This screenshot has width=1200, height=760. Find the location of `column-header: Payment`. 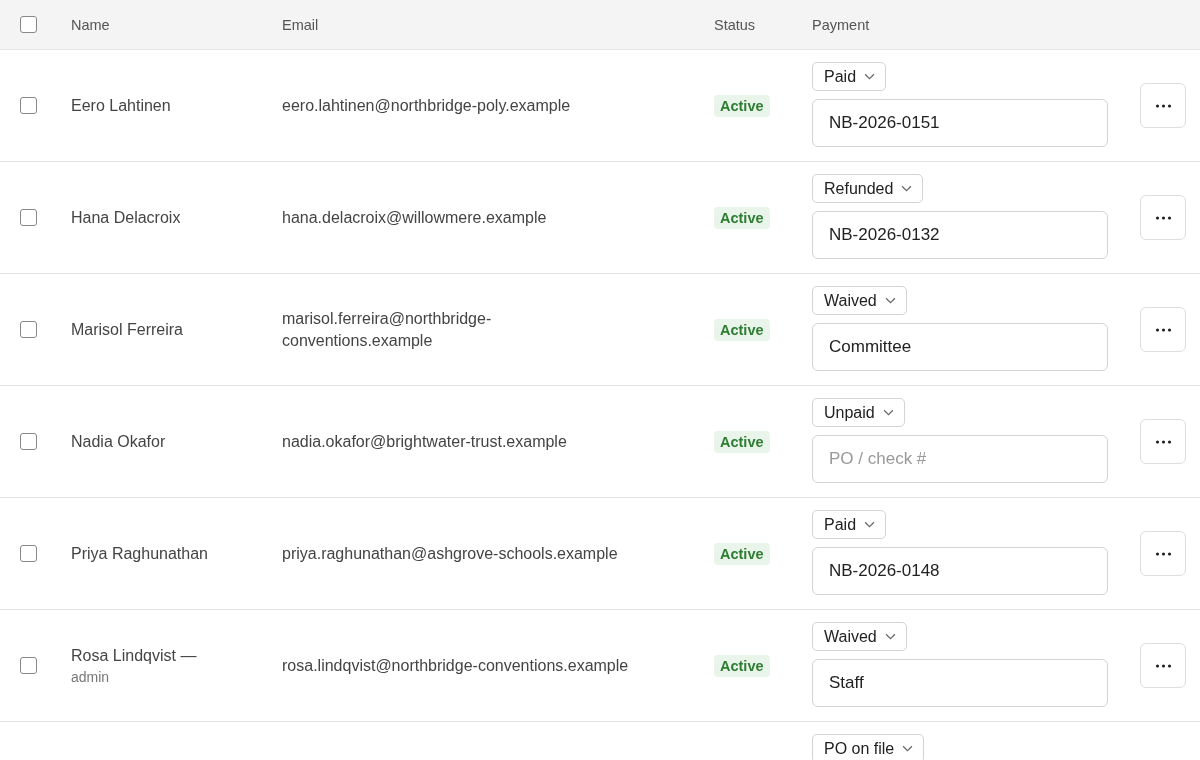

column-header: Payment is located at coordinates (841, 24).